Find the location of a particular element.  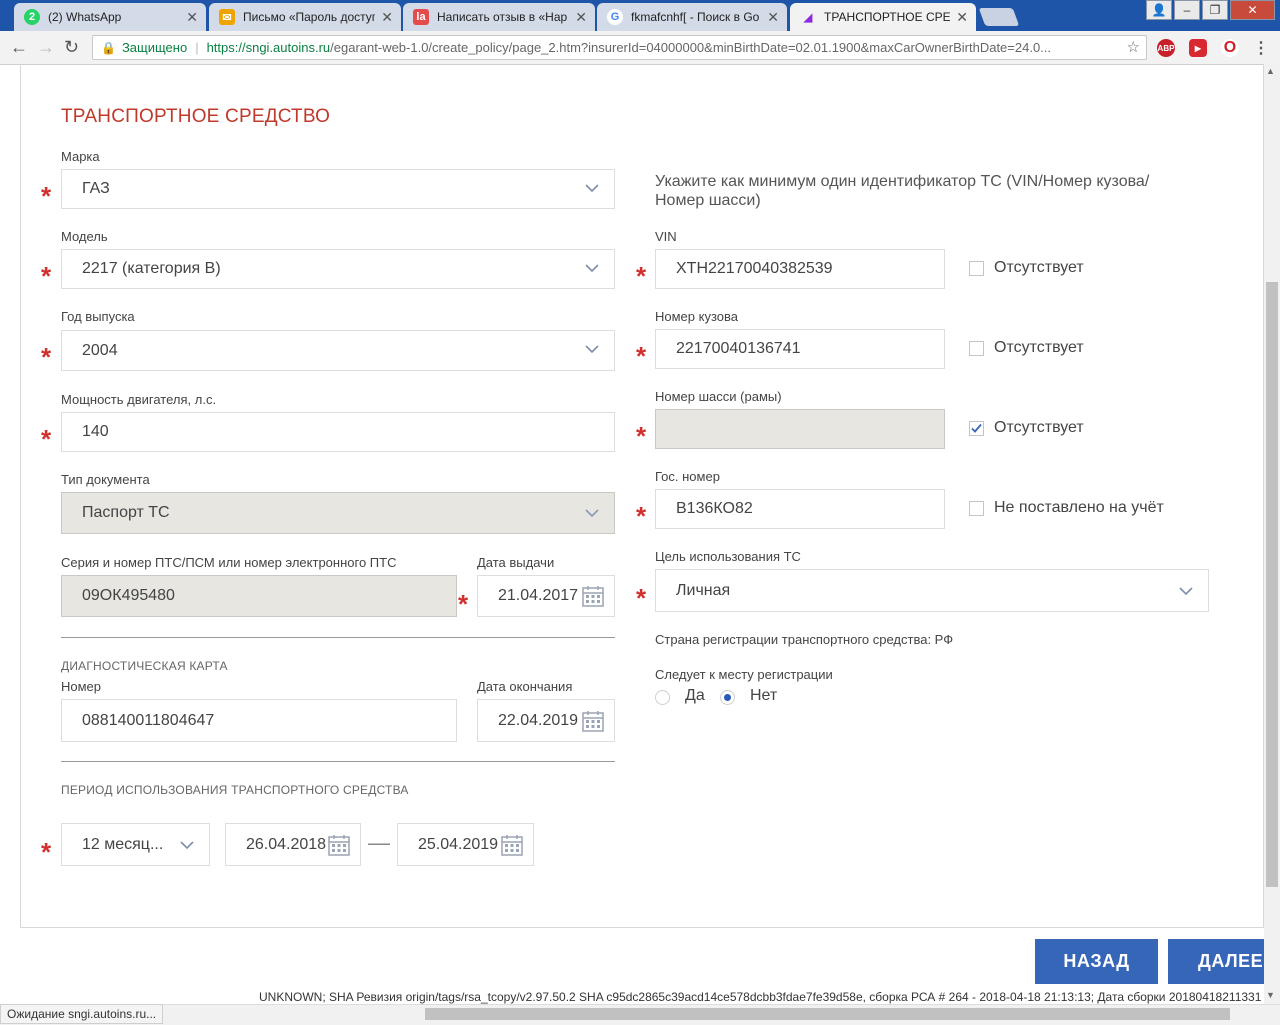

scroll-up-icon: ▲ is located at coordinates (1270, 71).